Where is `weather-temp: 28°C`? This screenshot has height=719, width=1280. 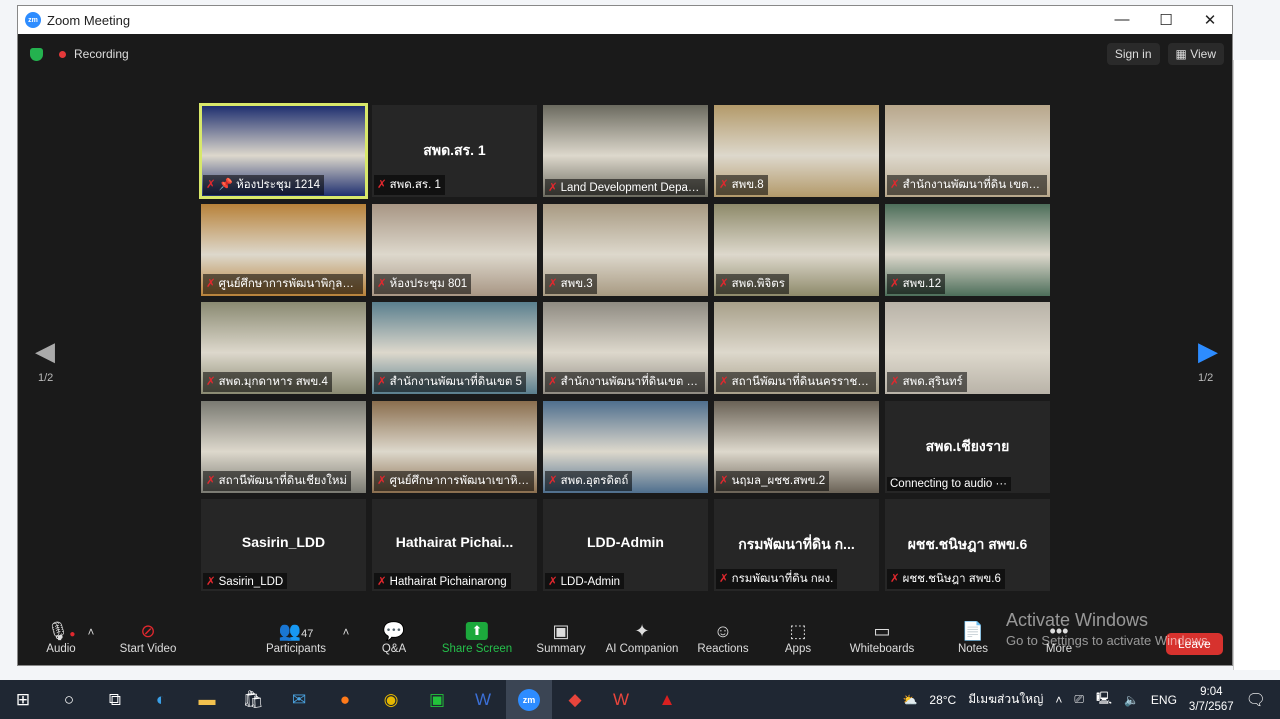
weather-temp: 28°C is located at coordinates (942, 700).